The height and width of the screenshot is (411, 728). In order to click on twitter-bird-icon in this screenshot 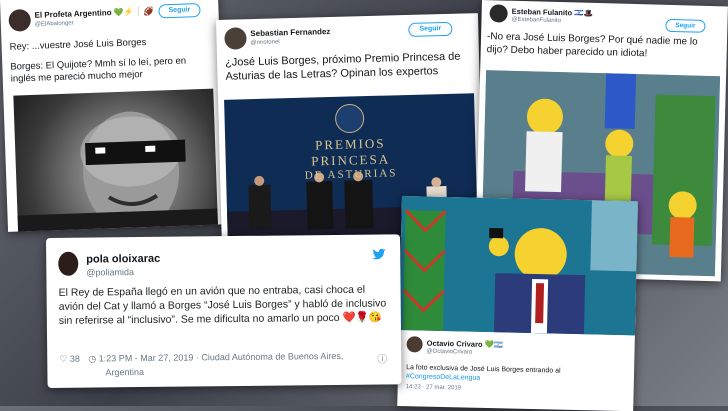, I will do `click(379, 254)`.